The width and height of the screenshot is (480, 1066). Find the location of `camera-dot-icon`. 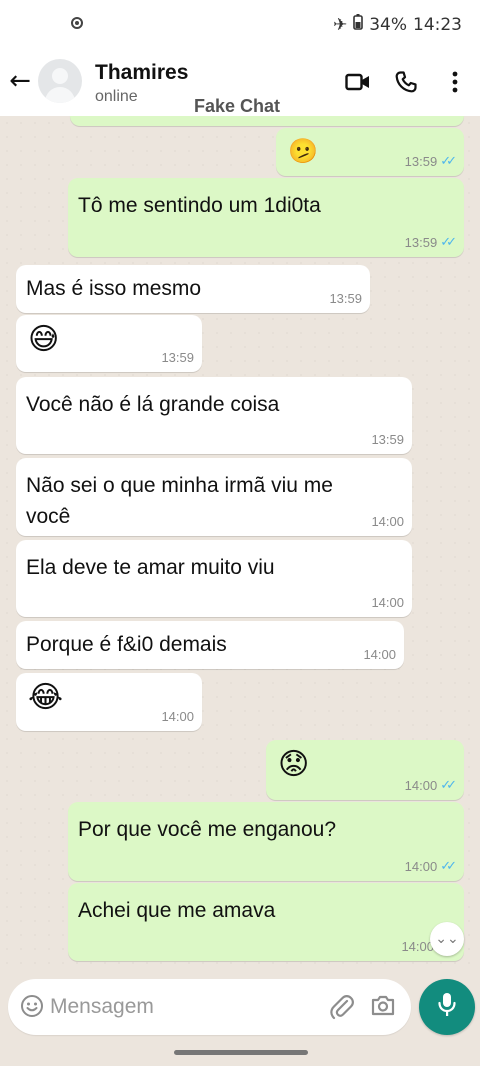

camera-dot-icon is located at coordinates (77, 23).